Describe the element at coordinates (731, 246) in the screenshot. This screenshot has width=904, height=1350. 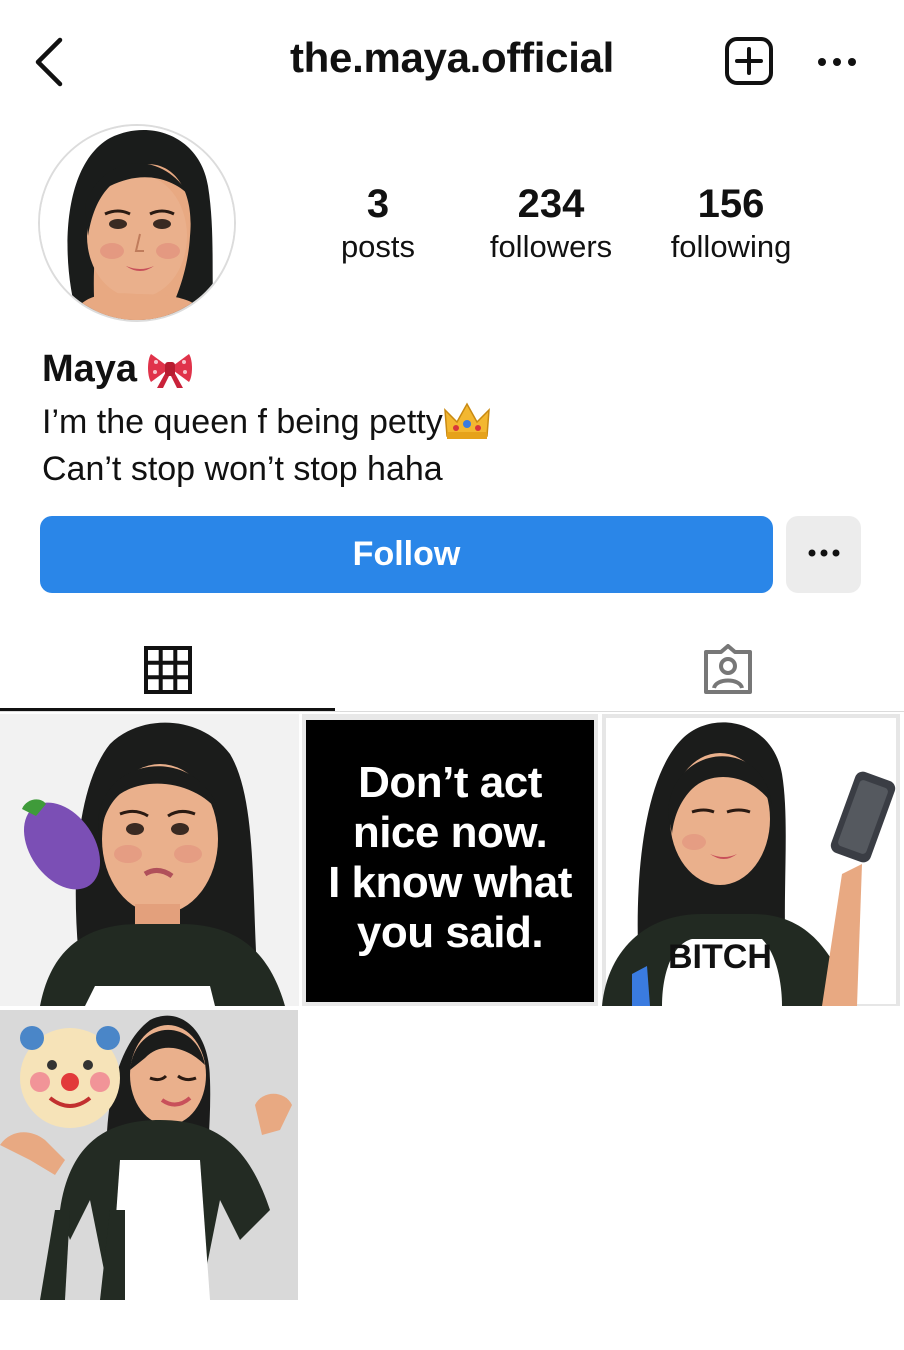
I see `following-label: following` at that location.